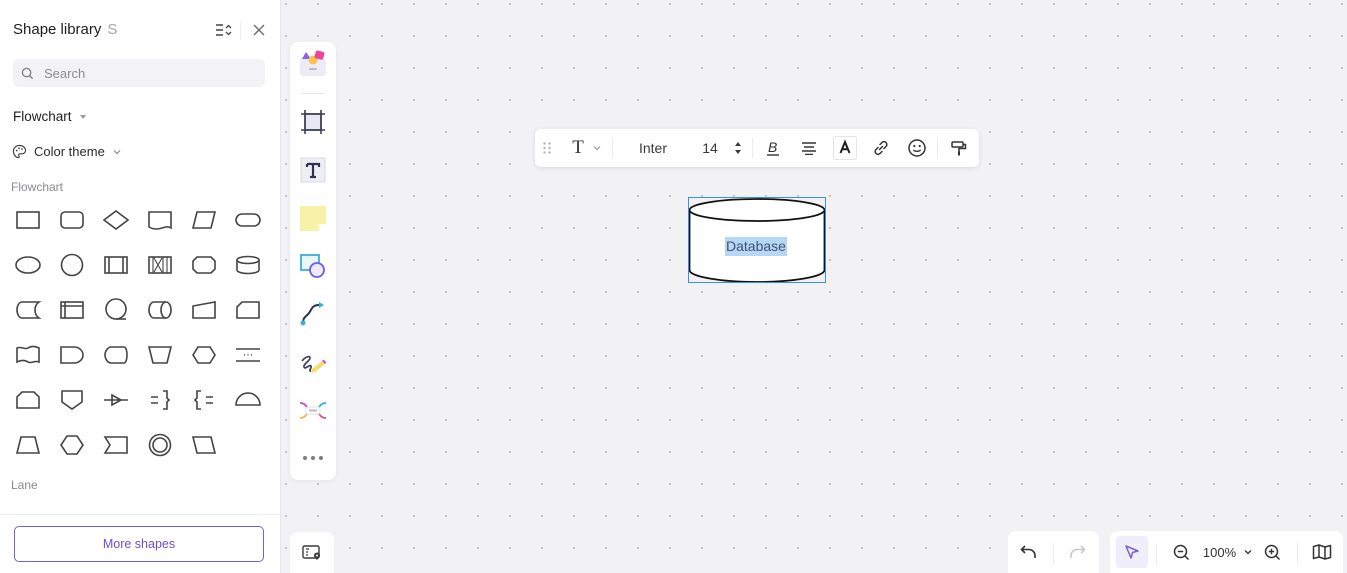  Describe the element at coordinates (547, 148) in the screenshot. I see `toolbar-drag-handle` at that location.